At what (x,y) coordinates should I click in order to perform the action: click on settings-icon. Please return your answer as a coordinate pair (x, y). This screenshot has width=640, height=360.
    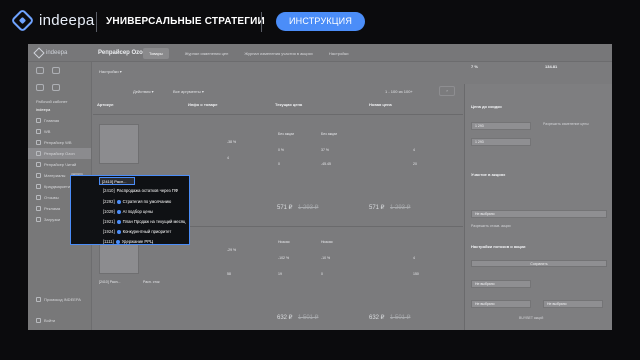
    Looking at the image, I should click on (56, 70).